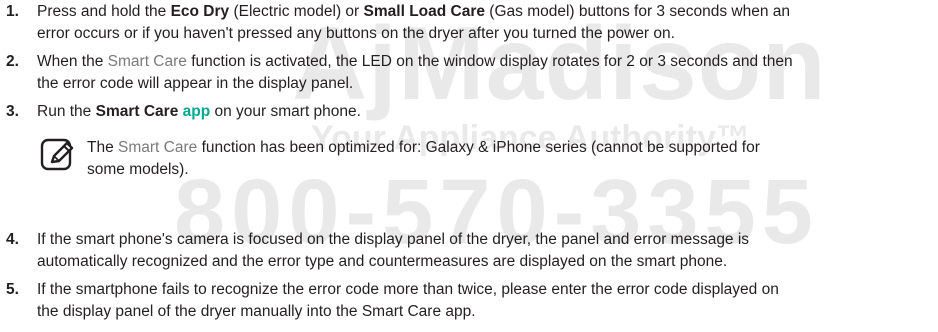 The width and height of the screenshot is (938, 332). Describe the element at coordinates (12, 11) in the screenshot. I see `step-number: 1.` at that location.